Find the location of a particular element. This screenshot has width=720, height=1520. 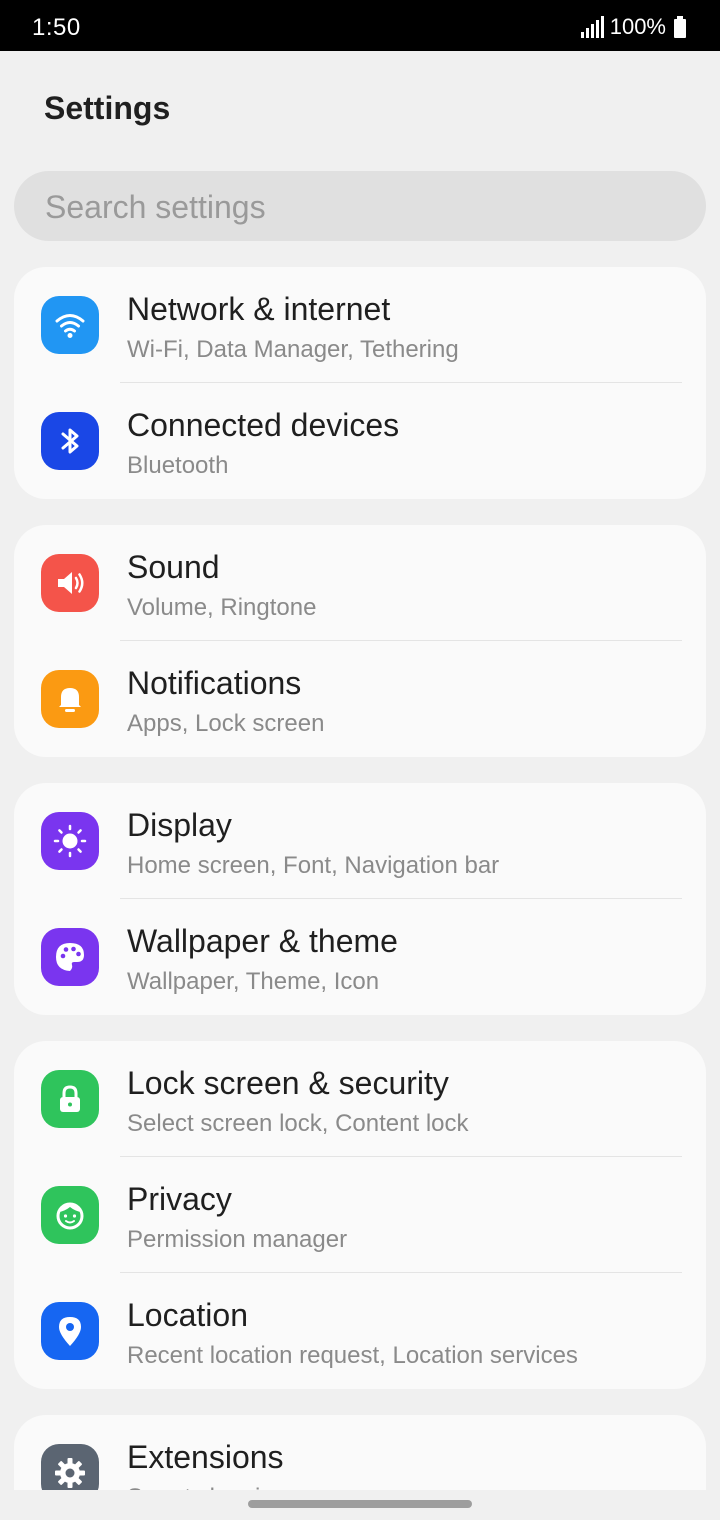

battery-percent: 100% is located at coordinates (637, 26).